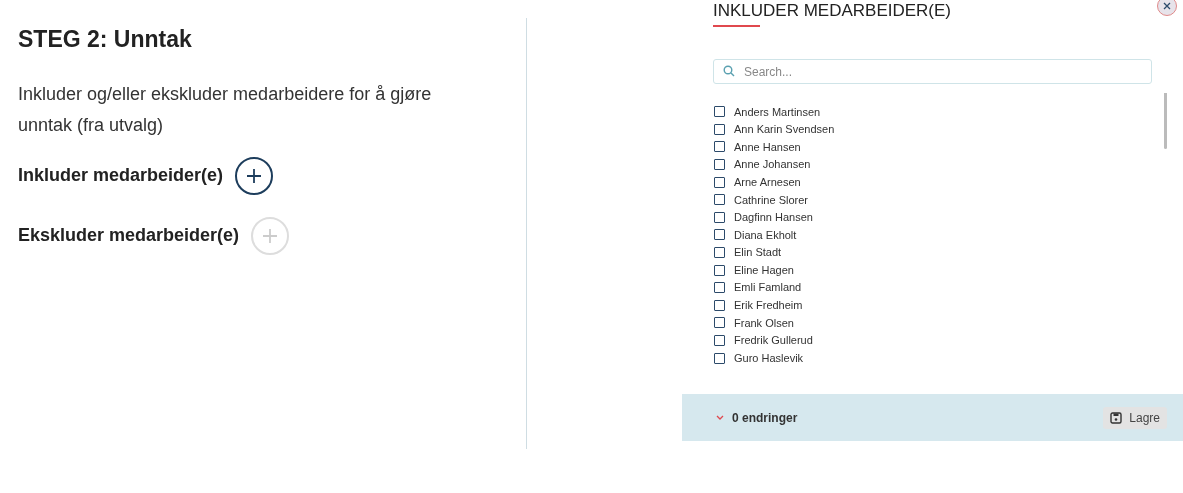 This screenshot has height=493, width=1183. What do you see at coordinates (764, 323) in the screenshot?
I see `employee-name: Frank Olsen` at bounding box center [764, 323].